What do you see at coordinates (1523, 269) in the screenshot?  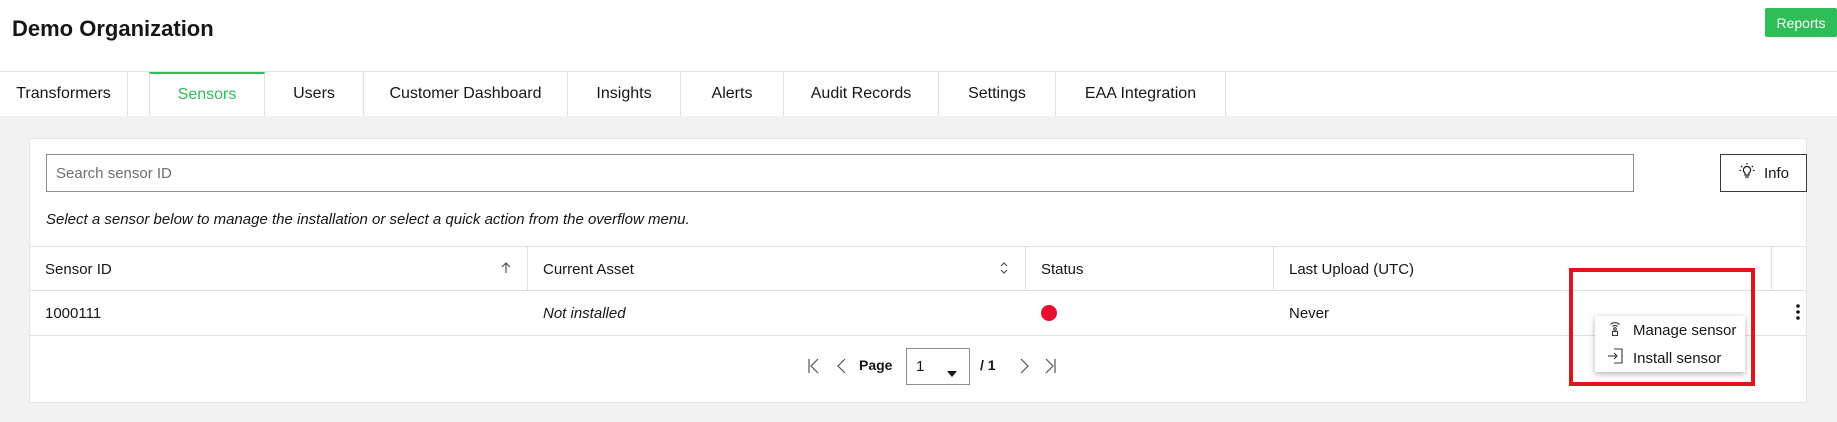 I see `column-header-last-upload: Last Upload (UTC)` at bounding box center [1523, 269].